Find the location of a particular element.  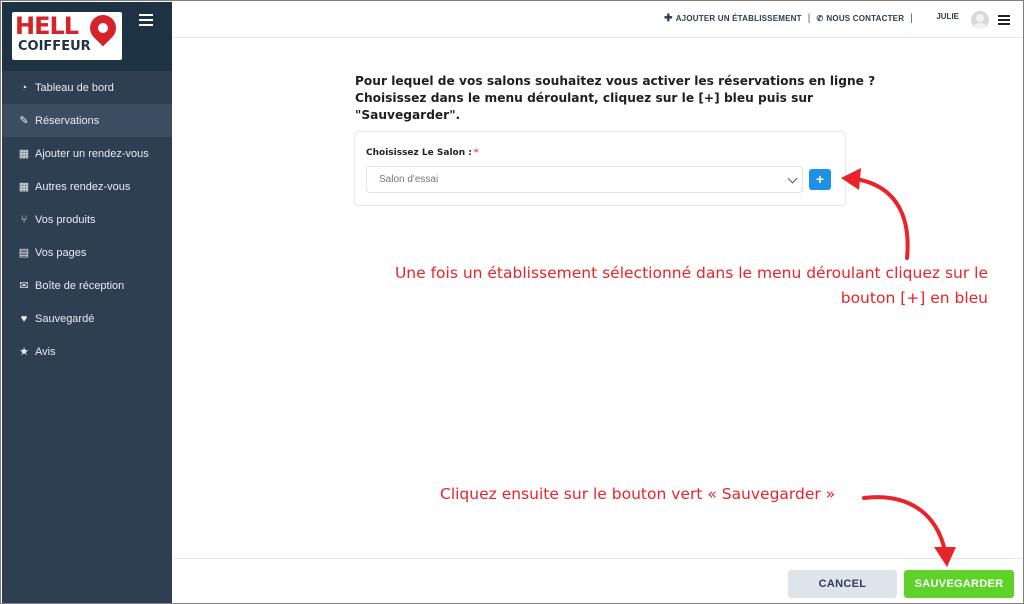

avatar is located at coordinates (980, 20).